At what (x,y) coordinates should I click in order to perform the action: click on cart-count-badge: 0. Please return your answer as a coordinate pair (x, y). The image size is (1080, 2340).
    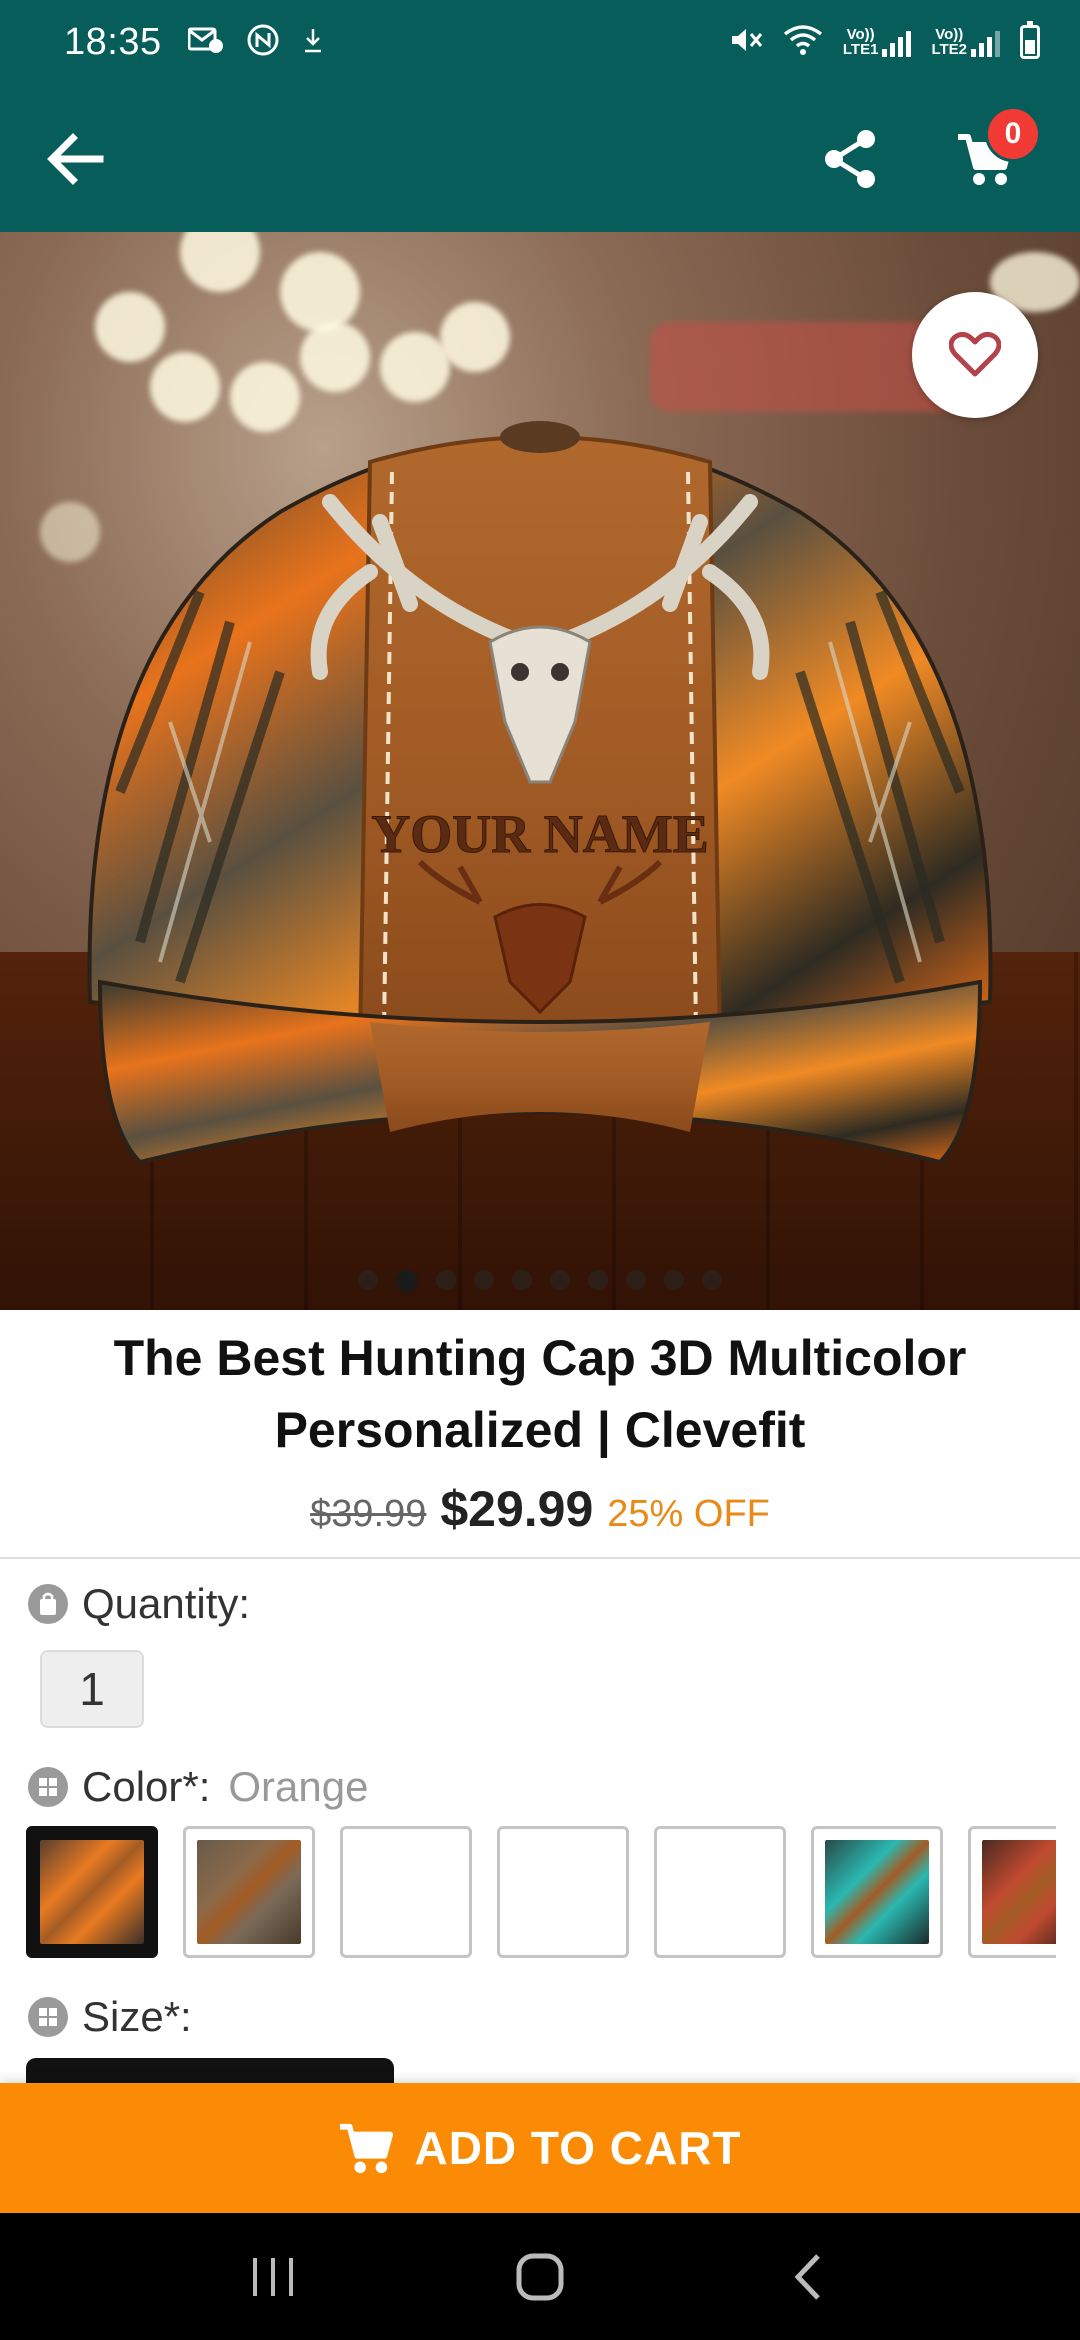
    Looking at the image, I should click on (1013, 134).